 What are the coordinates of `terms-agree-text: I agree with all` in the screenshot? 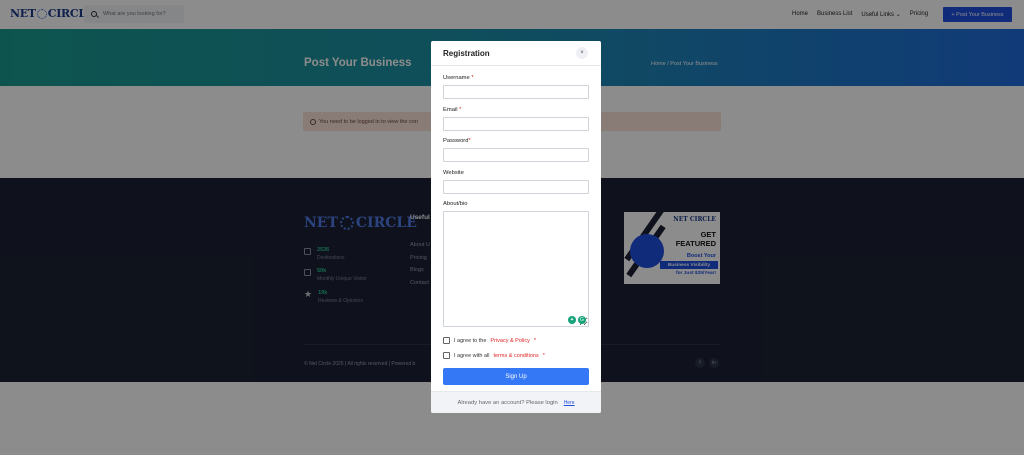 It's located at (472, 355).